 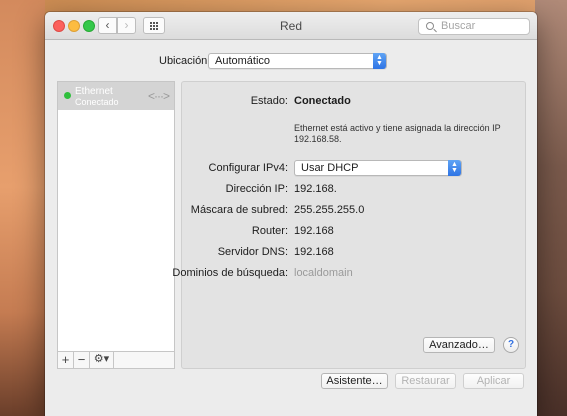 What do you see at coordinates (493, 381) in the screenshot?
I see `apply-button: Aplicar` at bounding box center [493, 381].